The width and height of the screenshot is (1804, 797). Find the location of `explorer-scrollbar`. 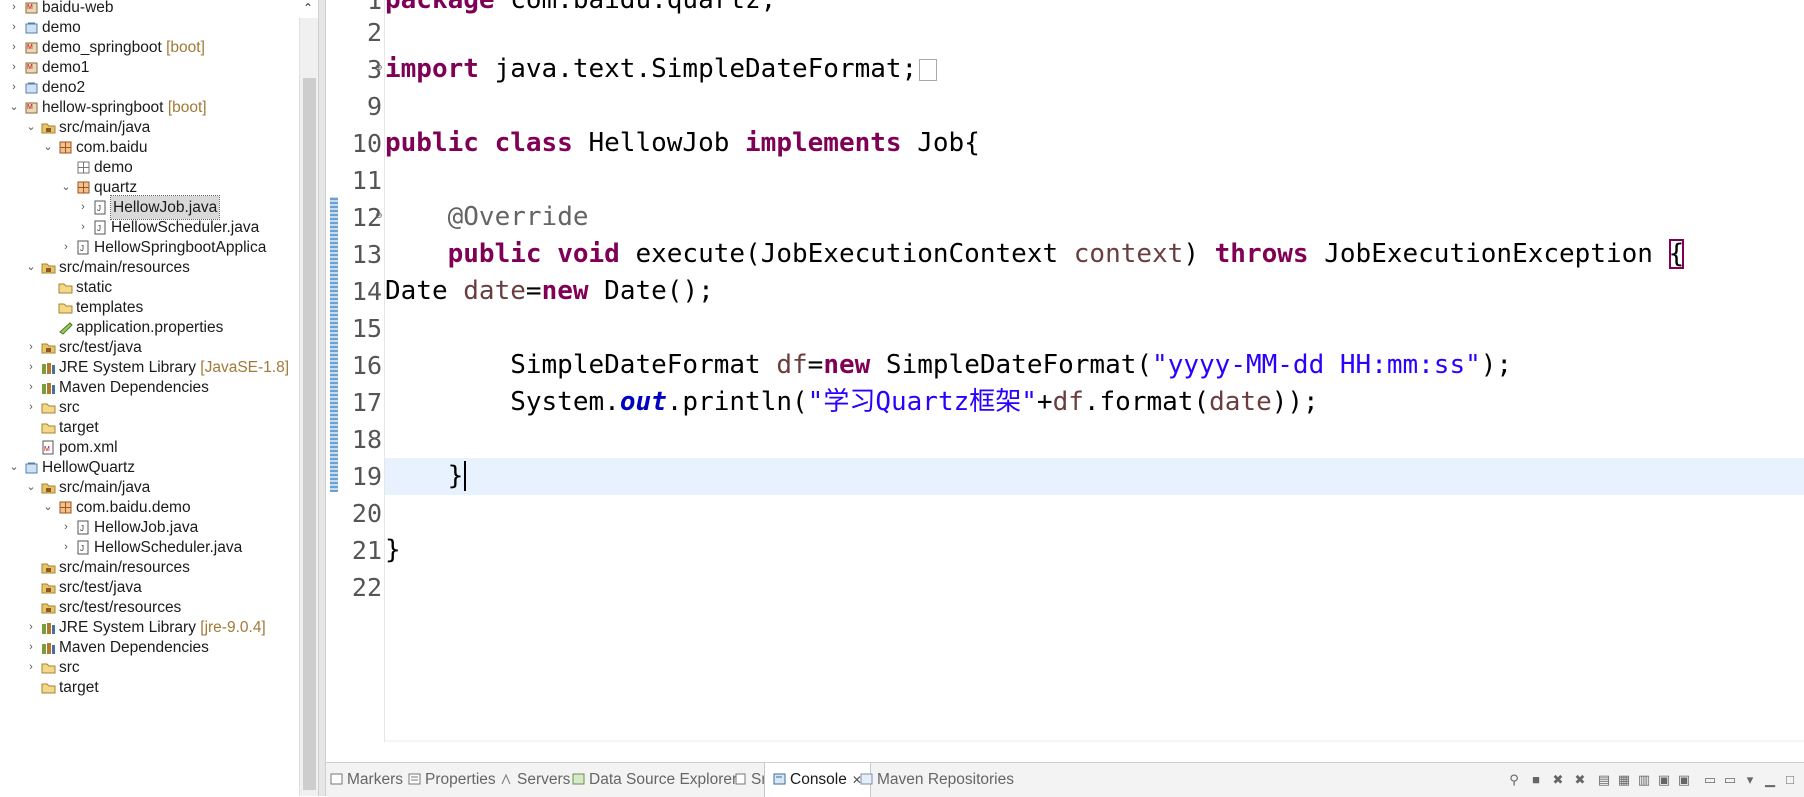

explorer-scrollbar is located at coordinates (308, 407).